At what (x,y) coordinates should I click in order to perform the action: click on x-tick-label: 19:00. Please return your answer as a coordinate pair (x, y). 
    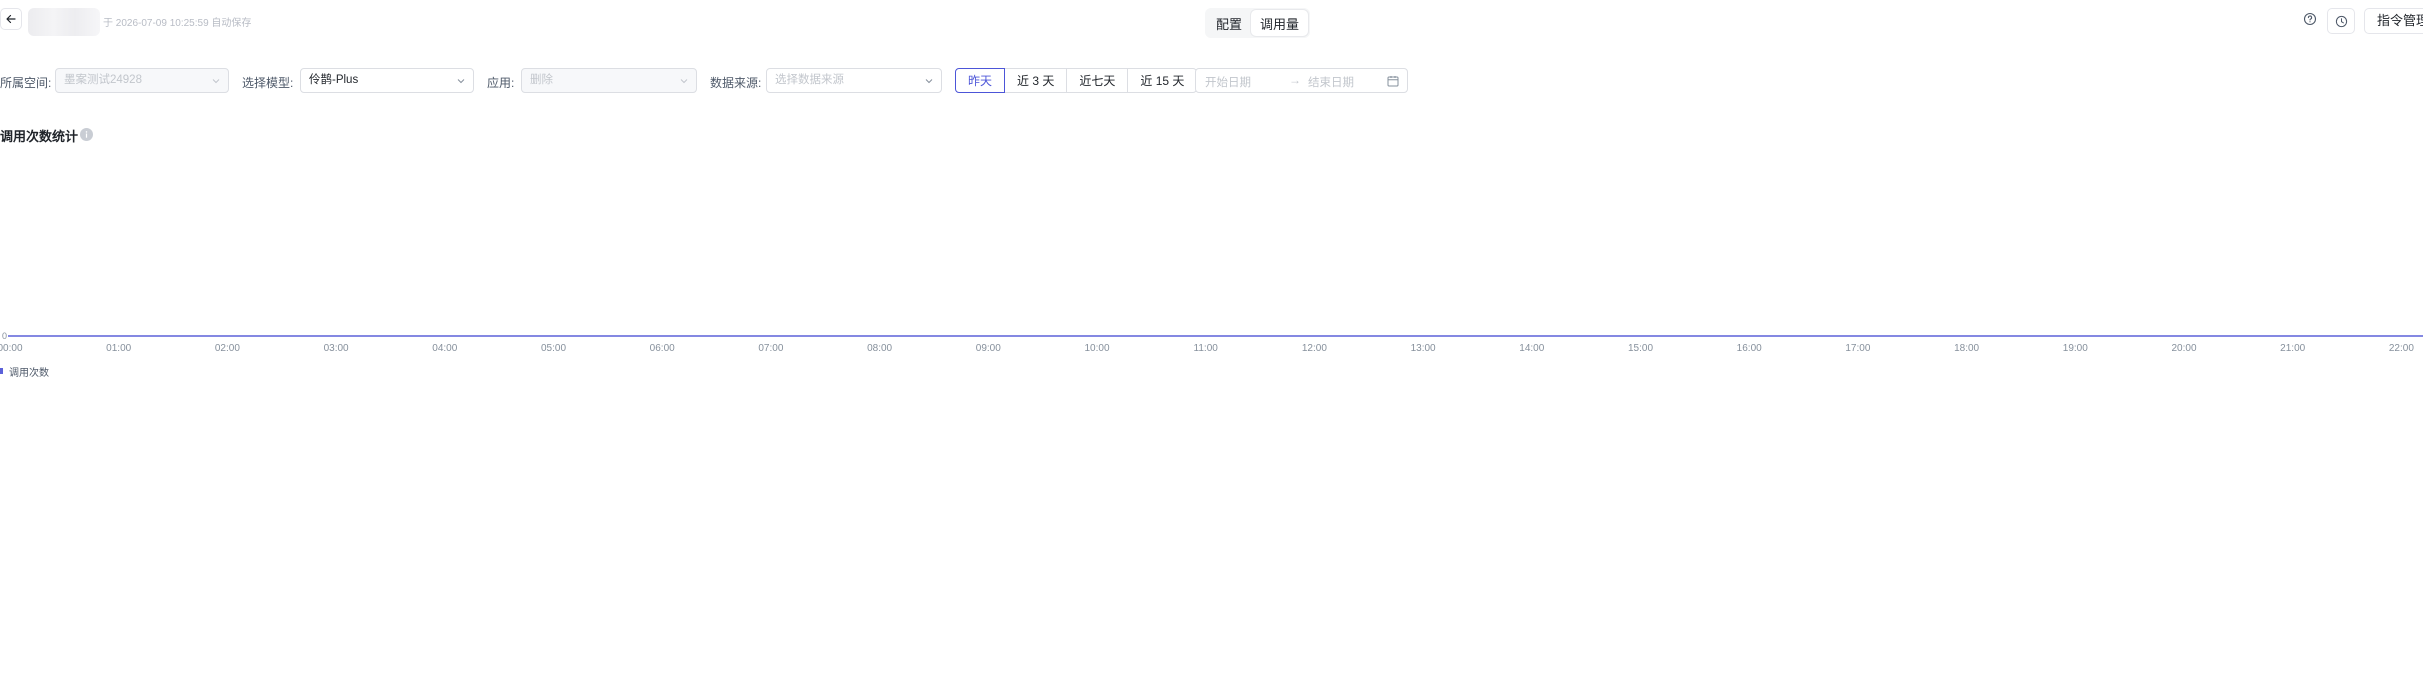
    Looking at the image, I should click on (2075, 348).